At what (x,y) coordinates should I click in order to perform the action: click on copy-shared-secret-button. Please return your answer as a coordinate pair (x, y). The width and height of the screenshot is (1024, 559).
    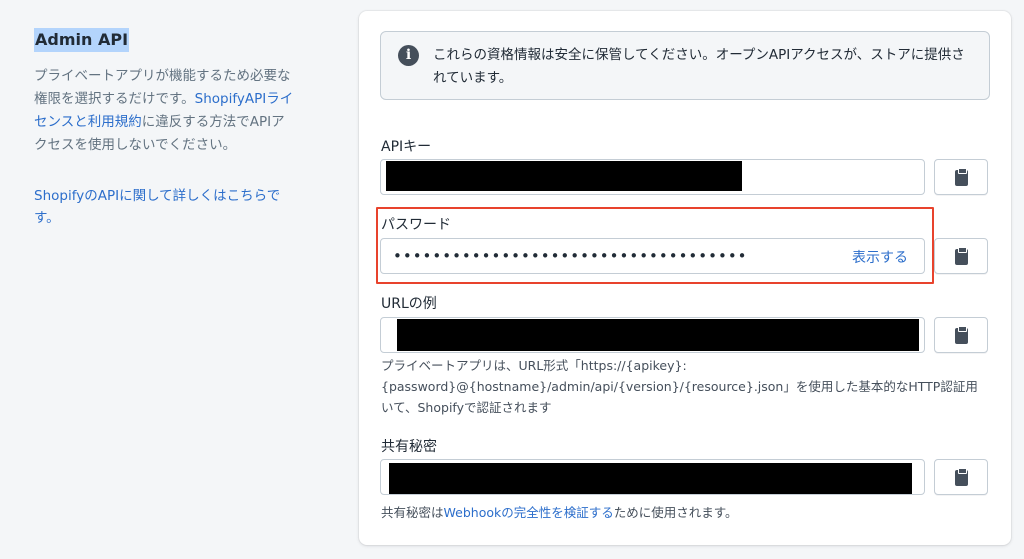
    Looking at the image, I should click on (961, 477).